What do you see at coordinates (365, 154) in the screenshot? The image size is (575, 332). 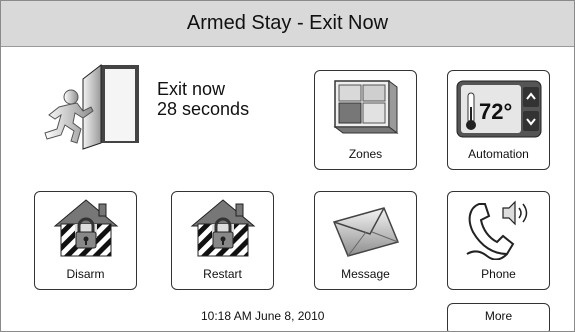 I see `zones-label: Zones` at bounding box center [365, 154].